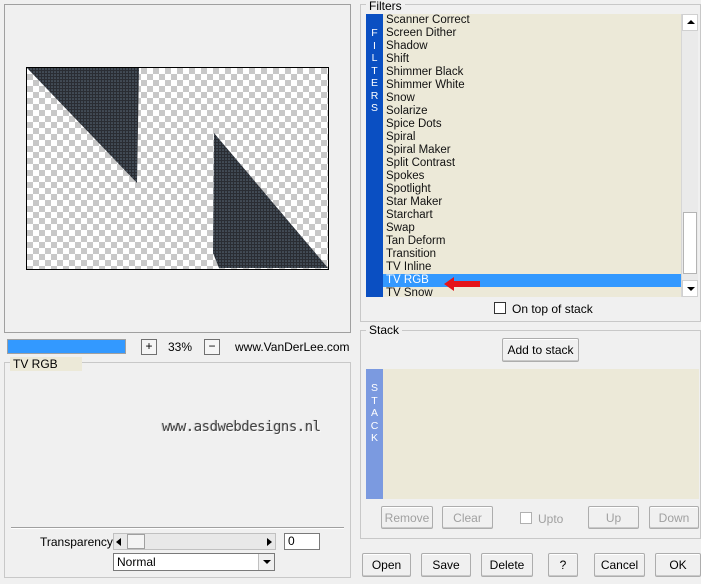 This screenshot has height=584, width=701. I want to click on side-letter: A, so click(374, 413).